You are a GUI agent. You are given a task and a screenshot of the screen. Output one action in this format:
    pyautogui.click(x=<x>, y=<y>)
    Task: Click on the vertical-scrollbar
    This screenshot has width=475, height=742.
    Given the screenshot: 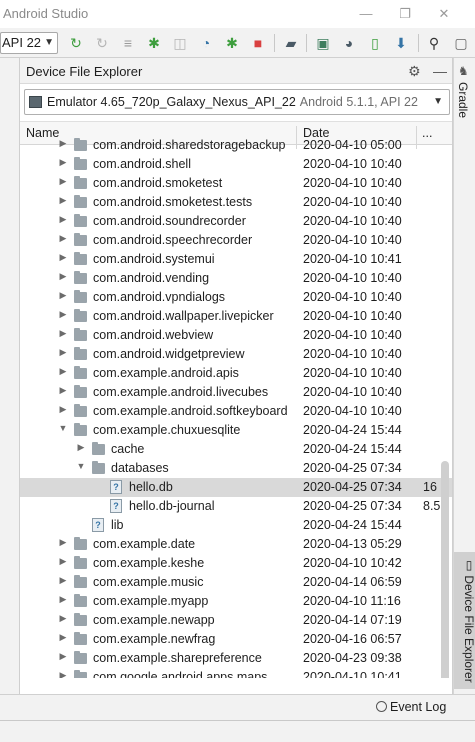 What is the action you would take?
    pyautogui.click(x=445, y=569)
    